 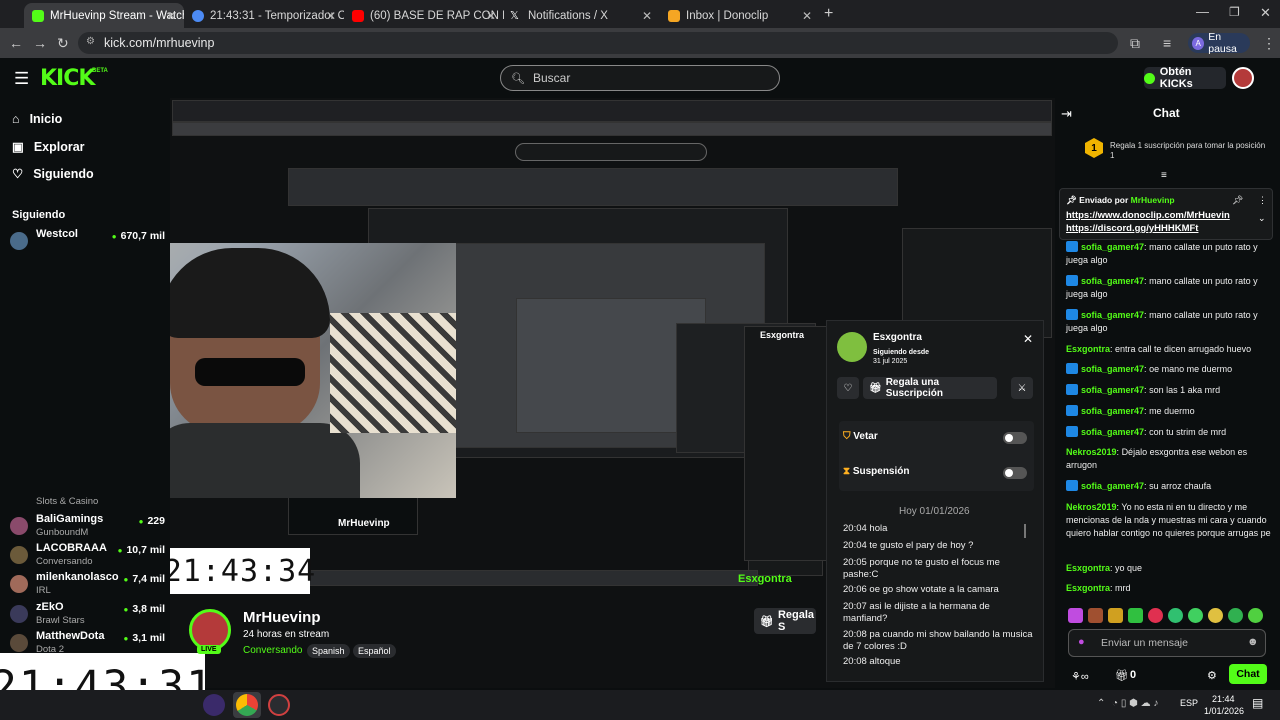 I want to click on reload-icon: ↻, so click(x=63, y=43).